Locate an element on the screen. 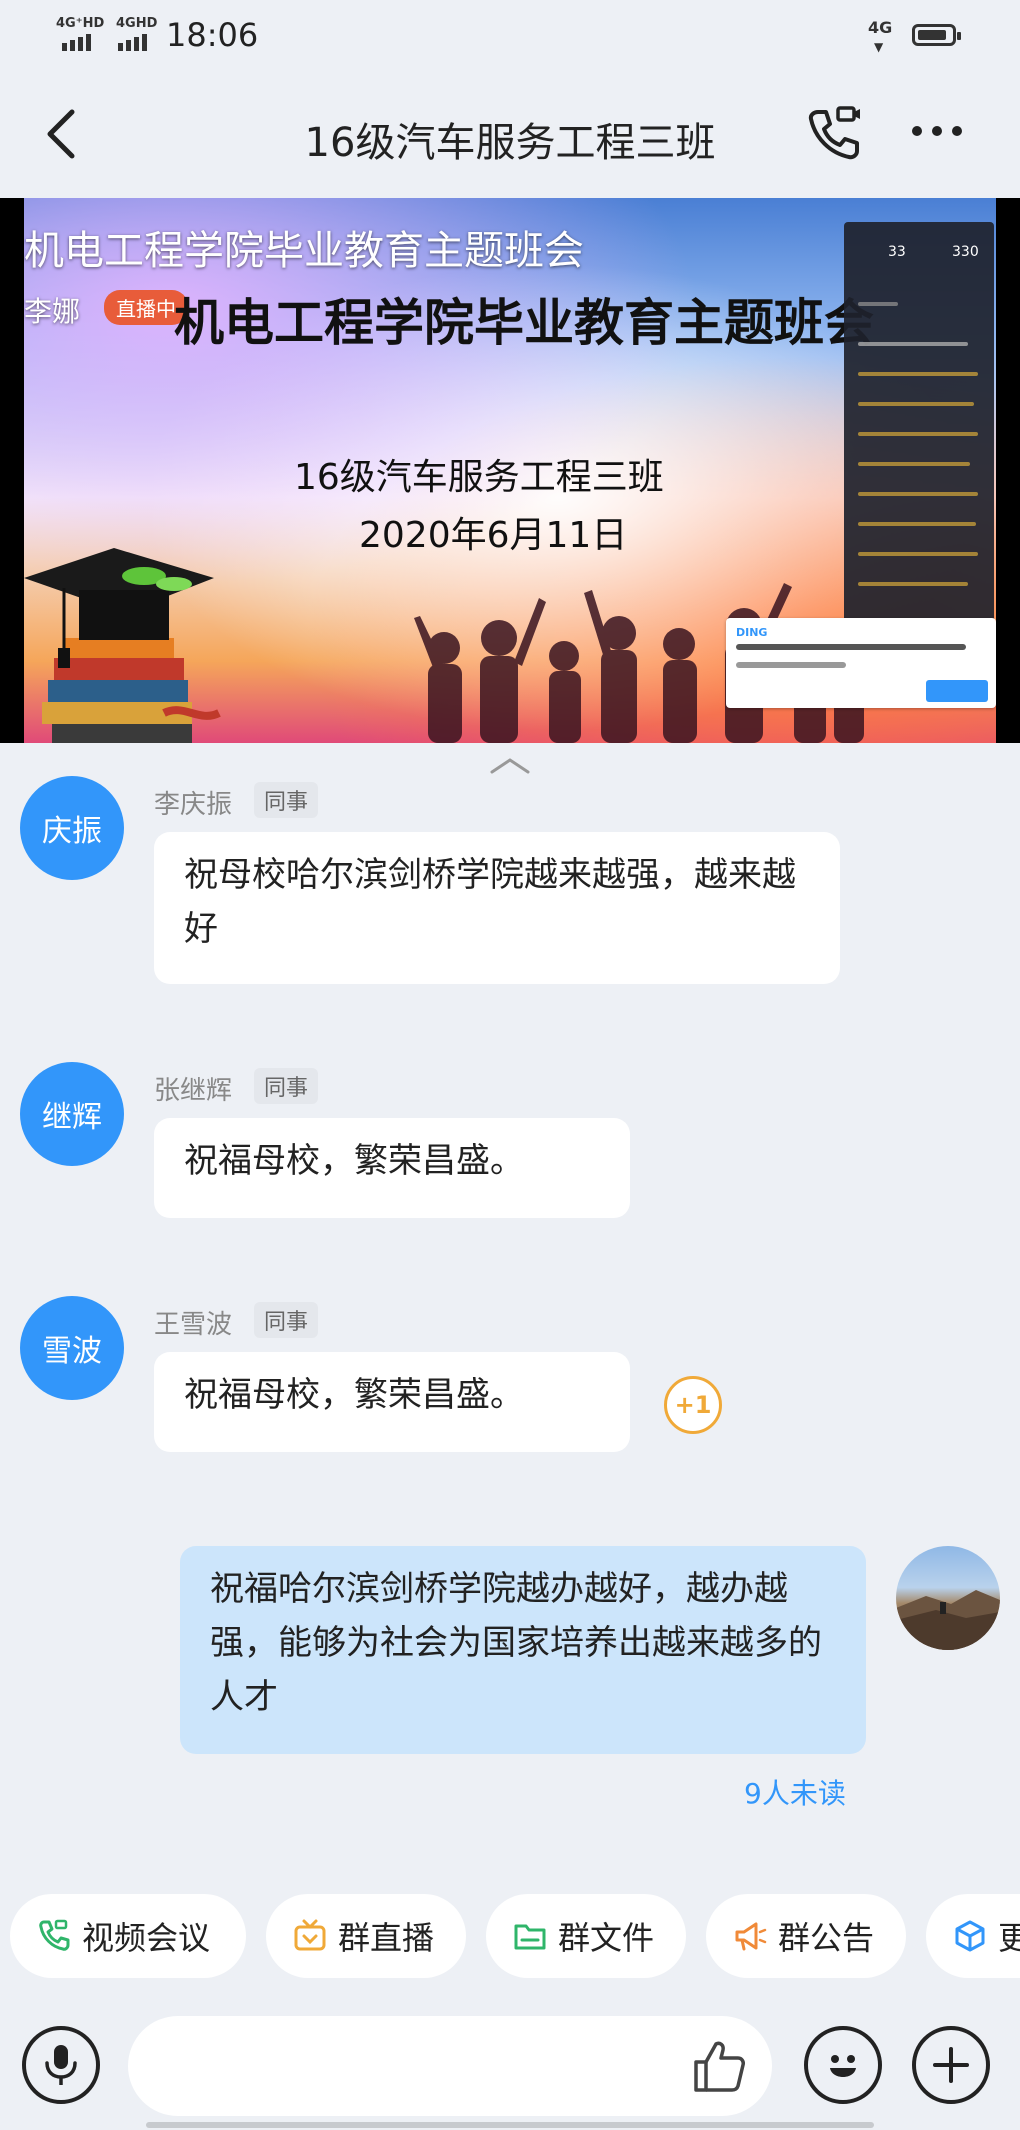 This screenshot has width=1020, height=2130. message-row: 庆振 李庆振 同事 祝母校哈尔滨剑桥学院越来越强，越来越好 is located at coordinates (510, 881).